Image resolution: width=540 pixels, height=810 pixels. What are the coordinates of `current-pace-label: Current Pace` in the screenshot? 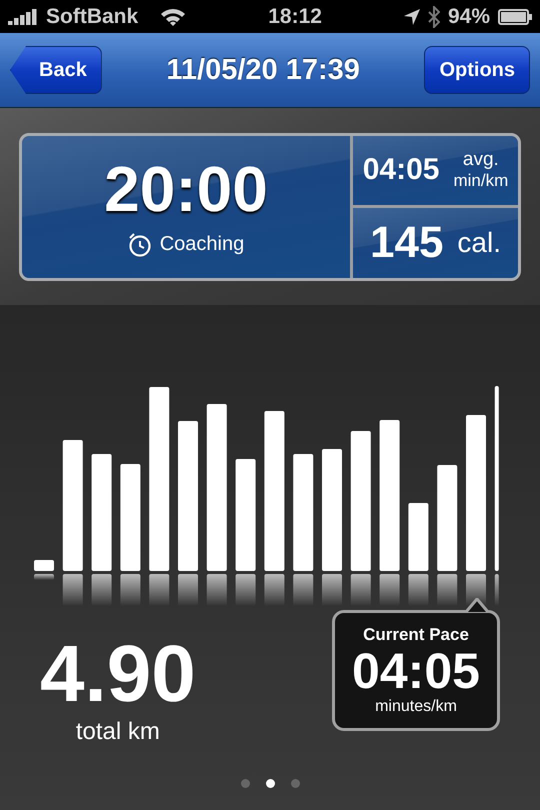 It's located at (416, 635).